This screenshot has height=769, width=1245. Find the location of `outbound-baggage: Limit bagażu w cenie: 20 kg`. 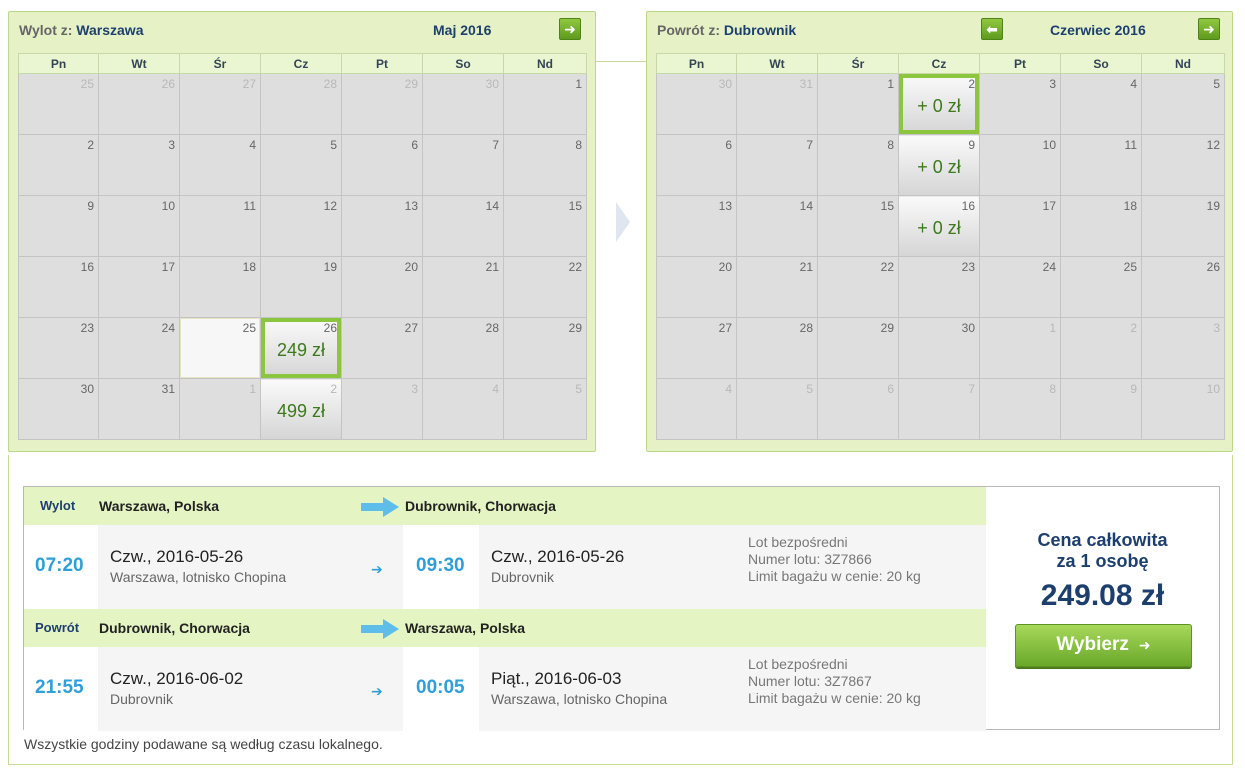

outbound-baggage: Limit bagażu w cenie: 20 kg is located at coordinates (834, 576).